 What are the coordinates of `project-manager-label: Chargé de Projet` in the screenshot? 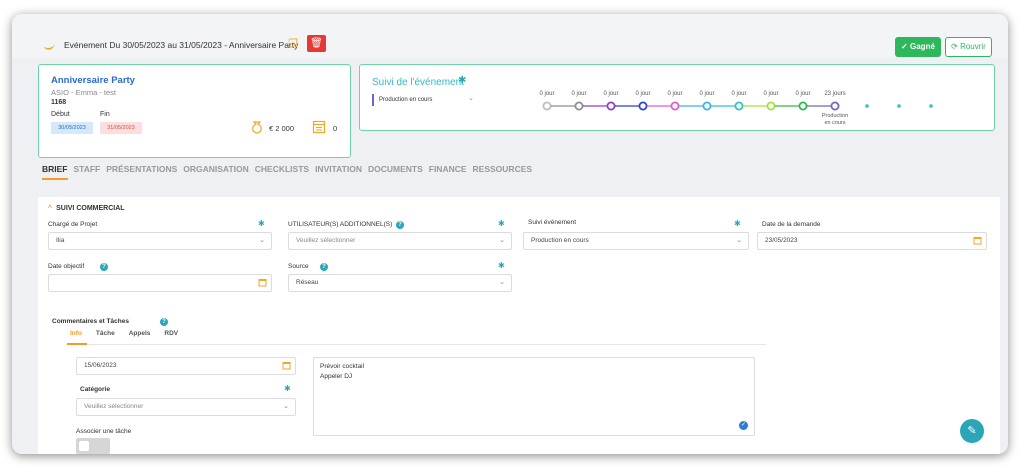 It's located at (73, 224).